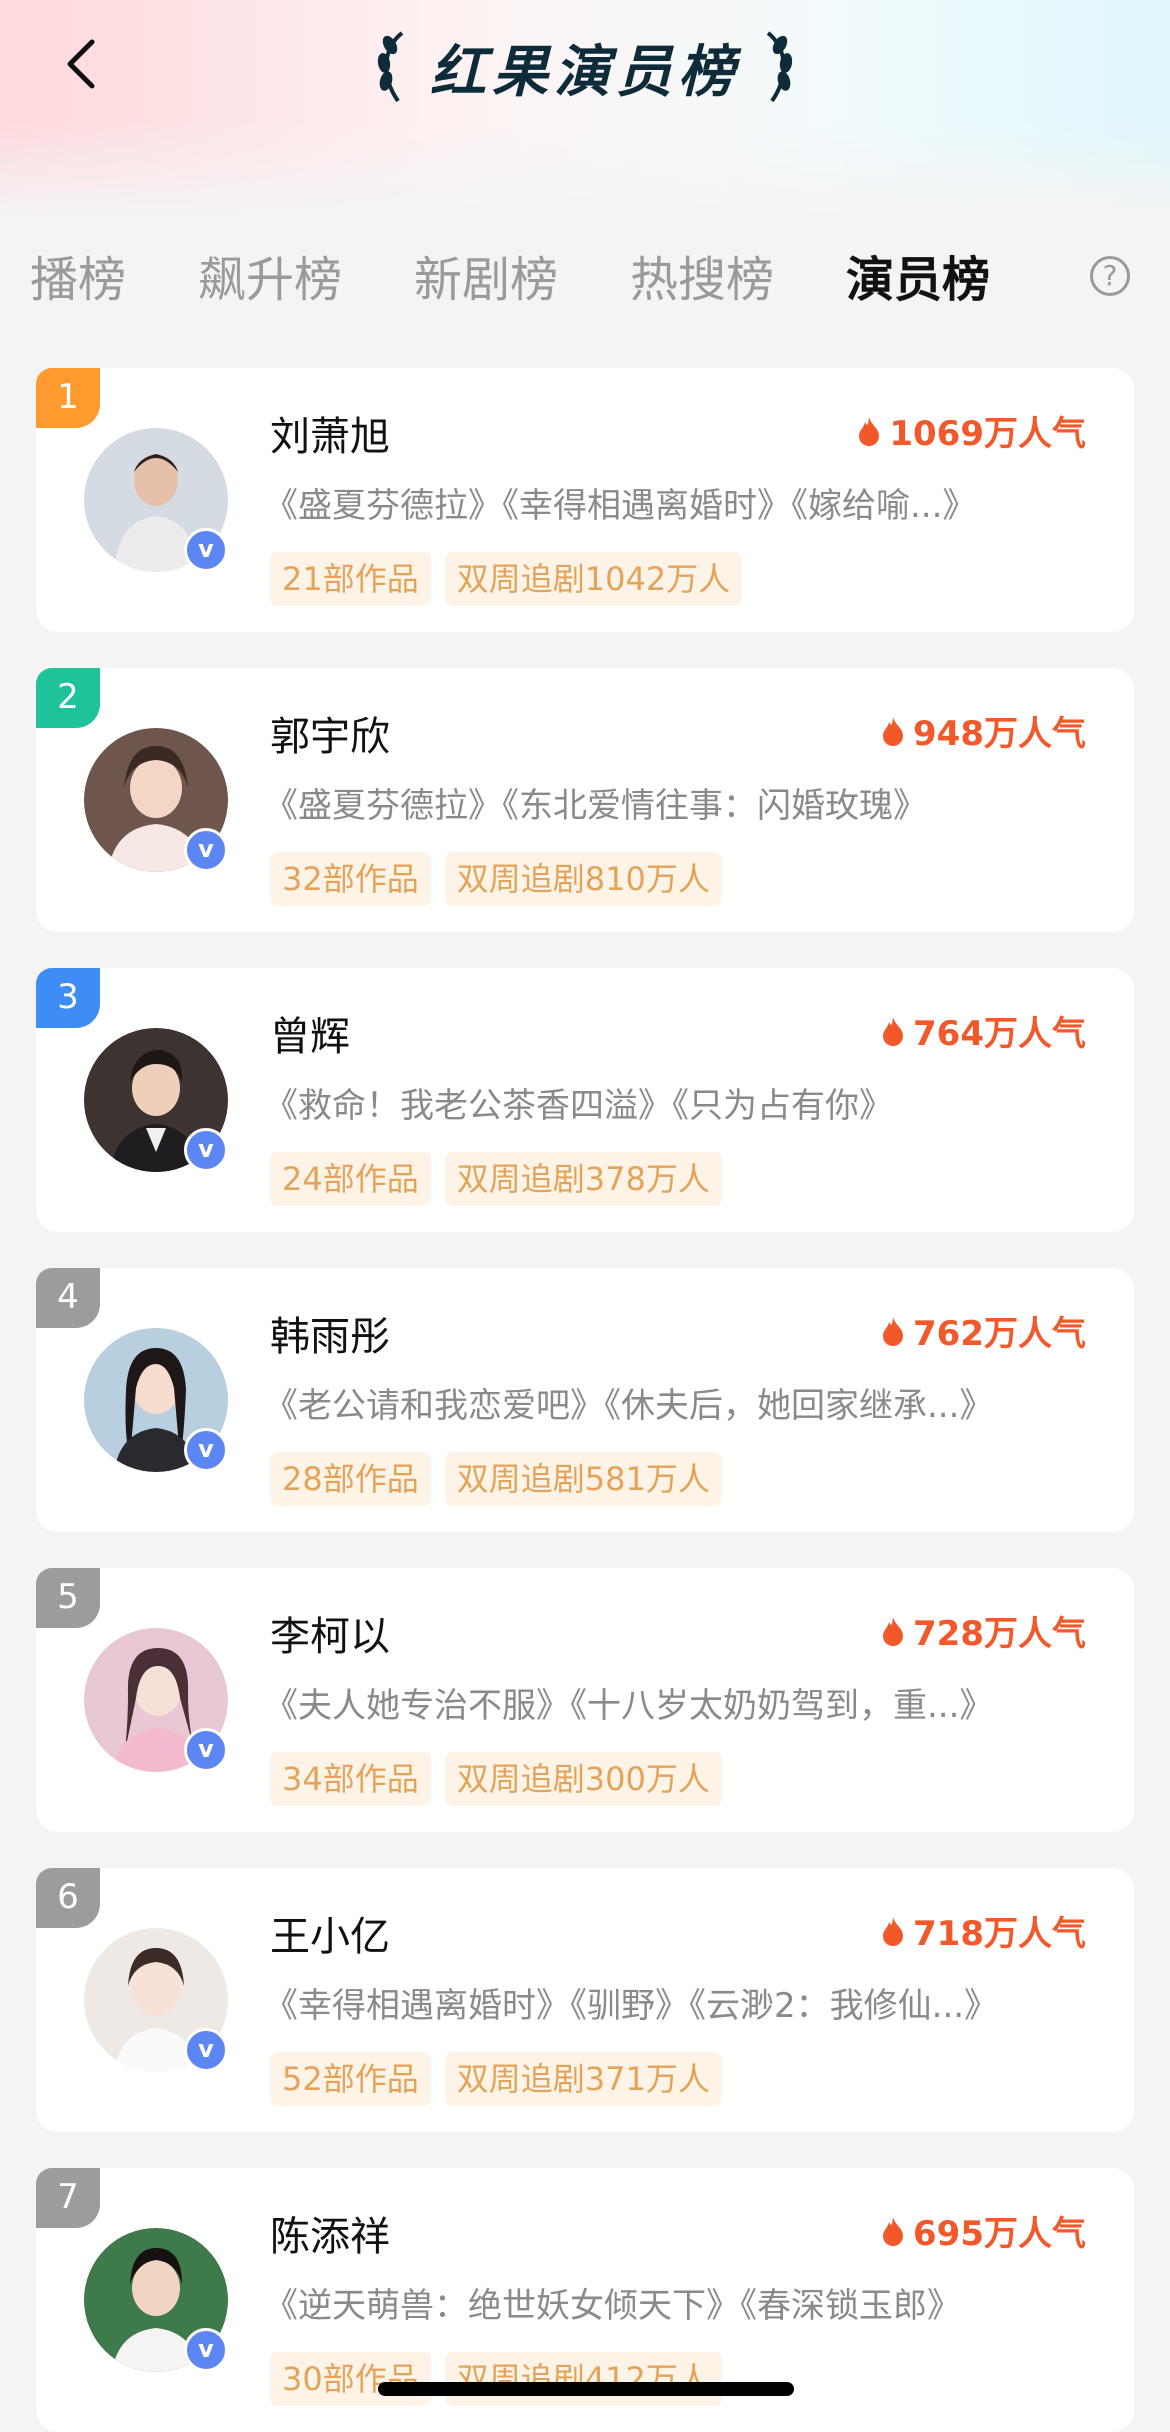 This screenshot has height=2432, width=1170. I want to click on popularity: 948万人气, so click(983, 730).